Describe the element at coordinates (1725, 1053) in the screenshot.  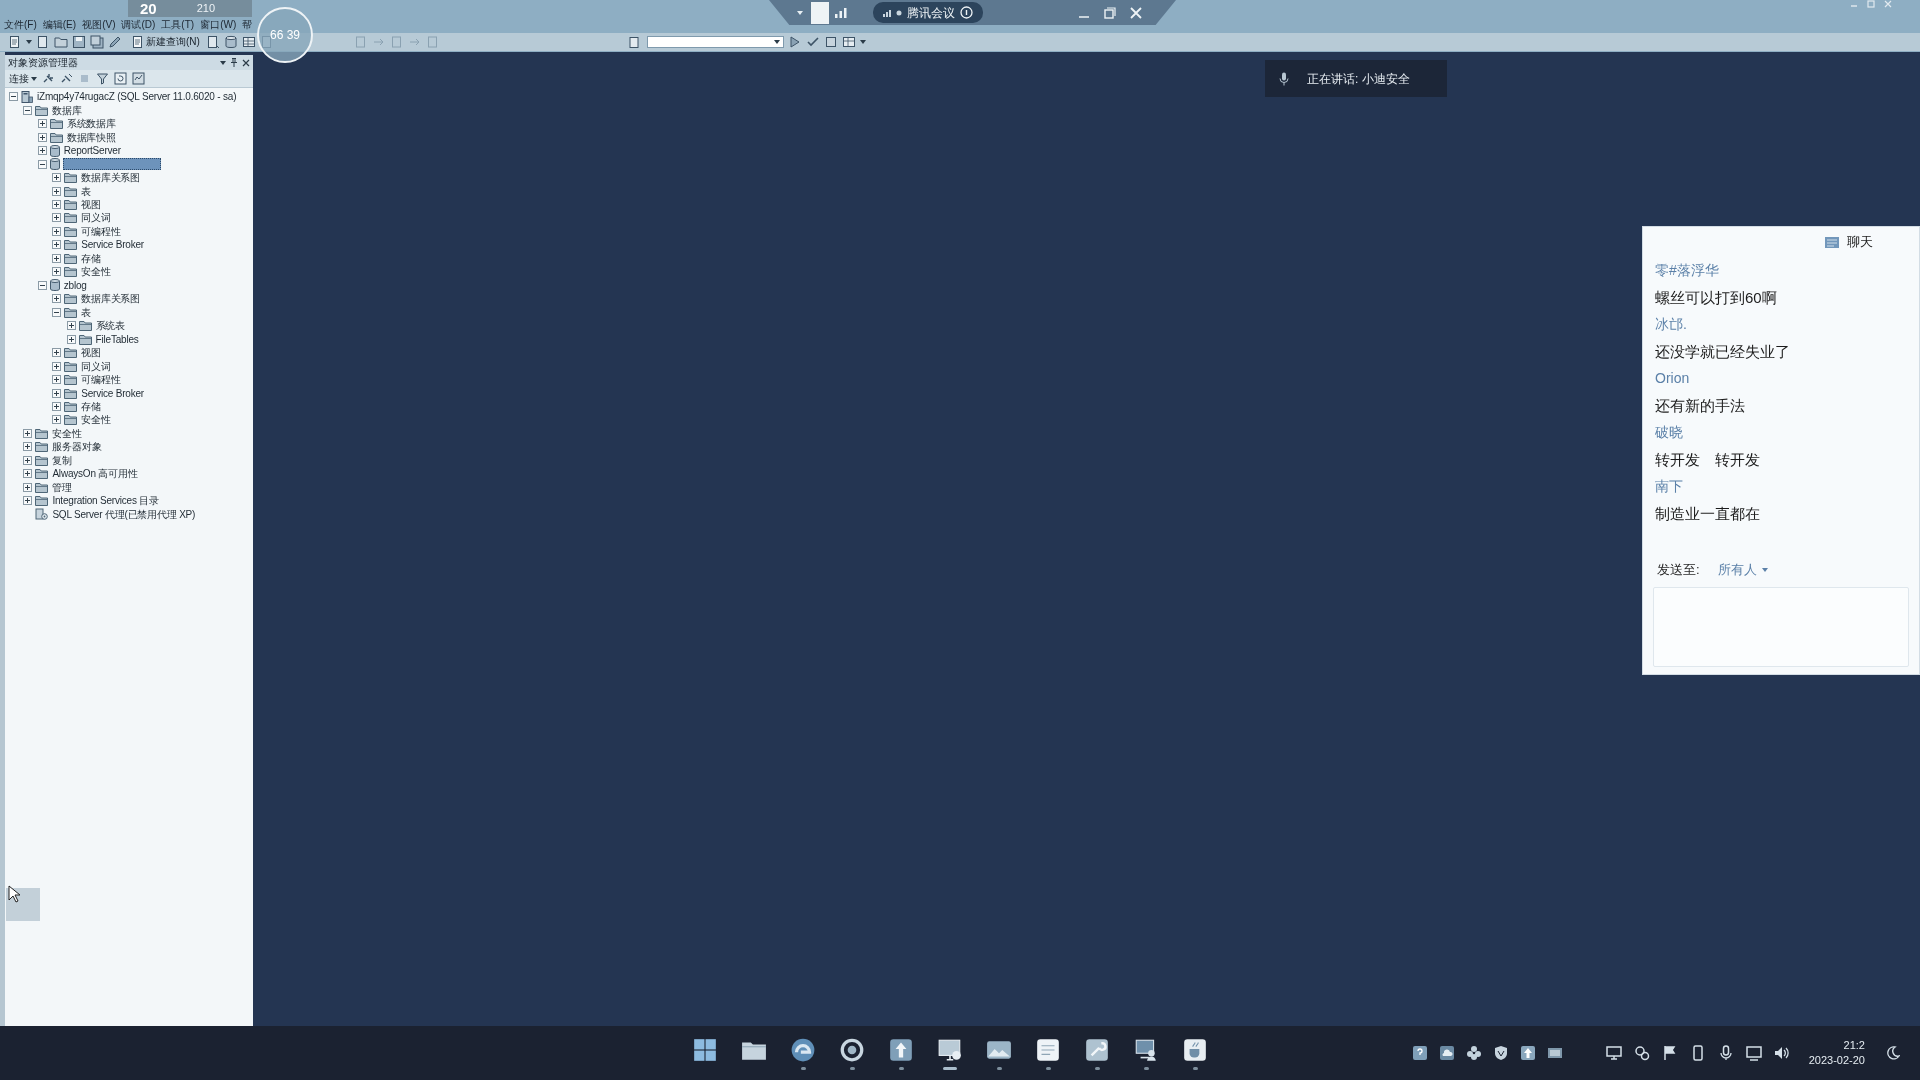
I see `microphone-icon` at that location.